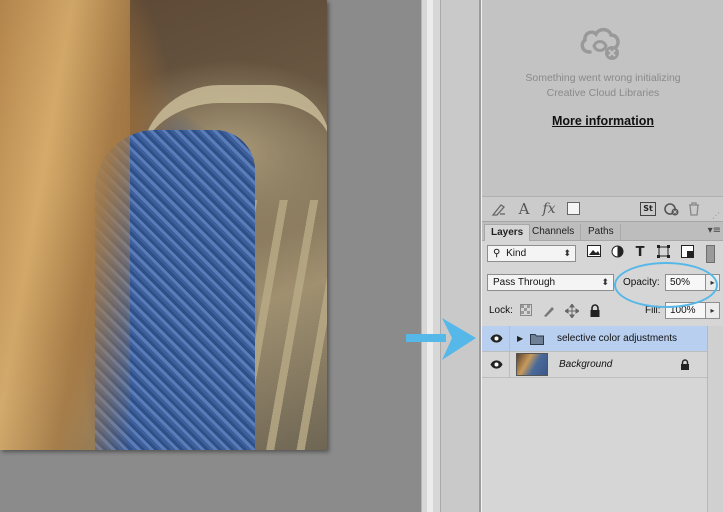 Image resolution: width=723 pixels, height=512 pixels. Describe the element at coordinates (602, 209) in the screenshot. I see `libraries-toolbar: A fx St ⋰` at that location.